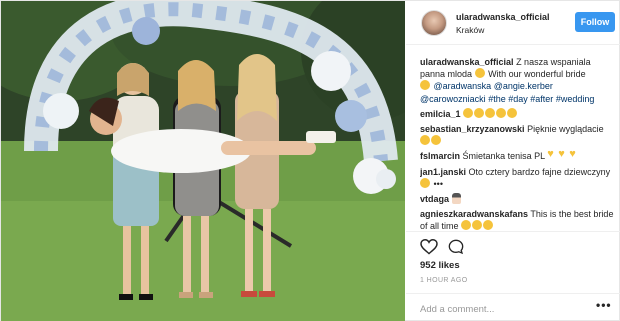 This screenshot has width=620, height=321. I want to click on more-options-icon: •••, so click(604, 305).